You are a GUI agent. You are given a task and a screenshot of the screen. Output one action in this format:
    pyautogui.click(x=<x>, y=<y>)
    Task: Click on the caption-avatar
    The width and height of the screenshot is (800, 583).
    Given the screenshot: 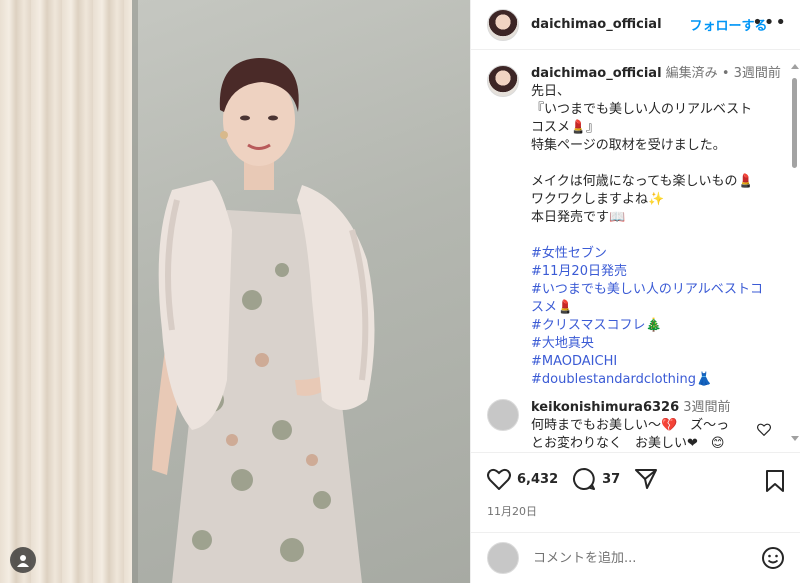 What is the action you would take?
    pyautogui.click(x=503, y=81)
    